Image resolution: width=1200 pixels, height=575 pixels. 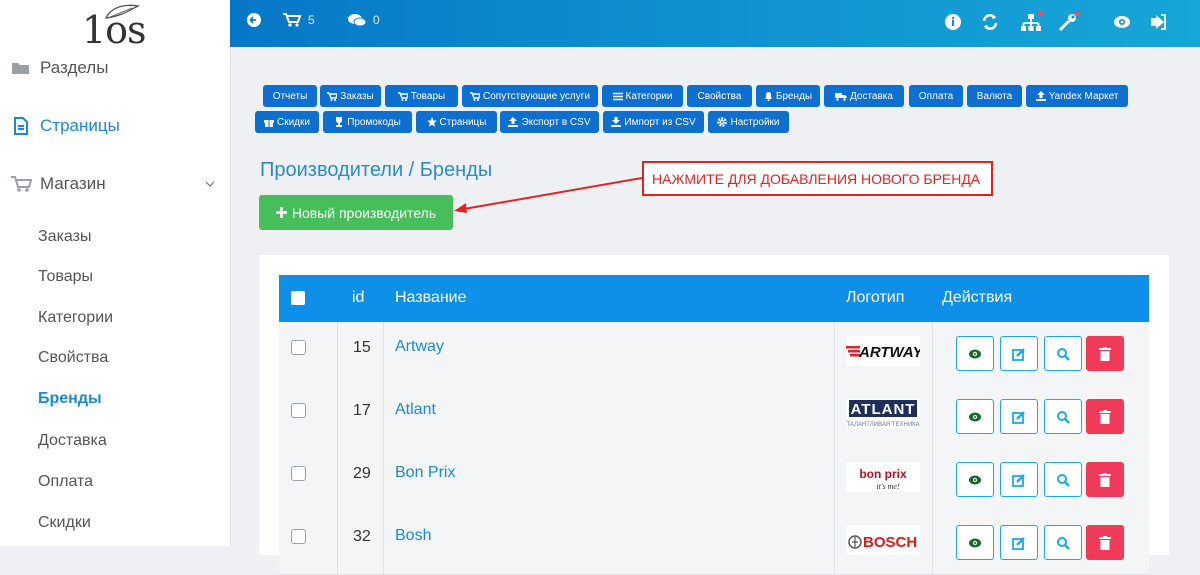 I want to click on tools-button, so click(x=1068, y=22).